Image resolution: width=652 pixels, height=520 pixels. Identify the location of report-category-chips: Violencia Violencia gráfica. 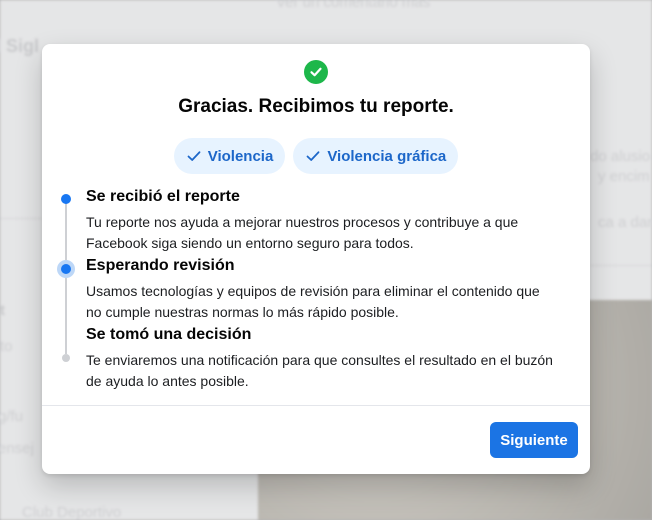
(316, 156).